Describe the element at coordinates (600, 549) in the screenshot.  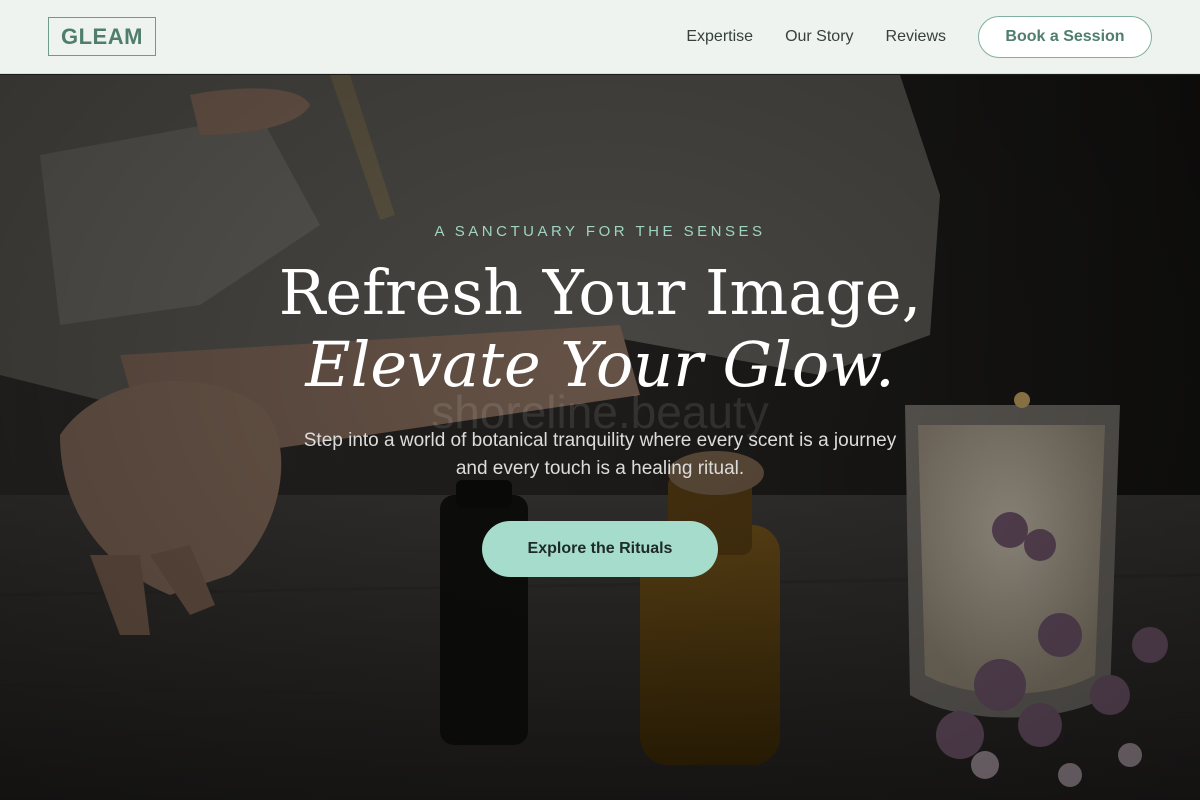
I see `explore-rituals-button: Explore the Rituals` at that location.